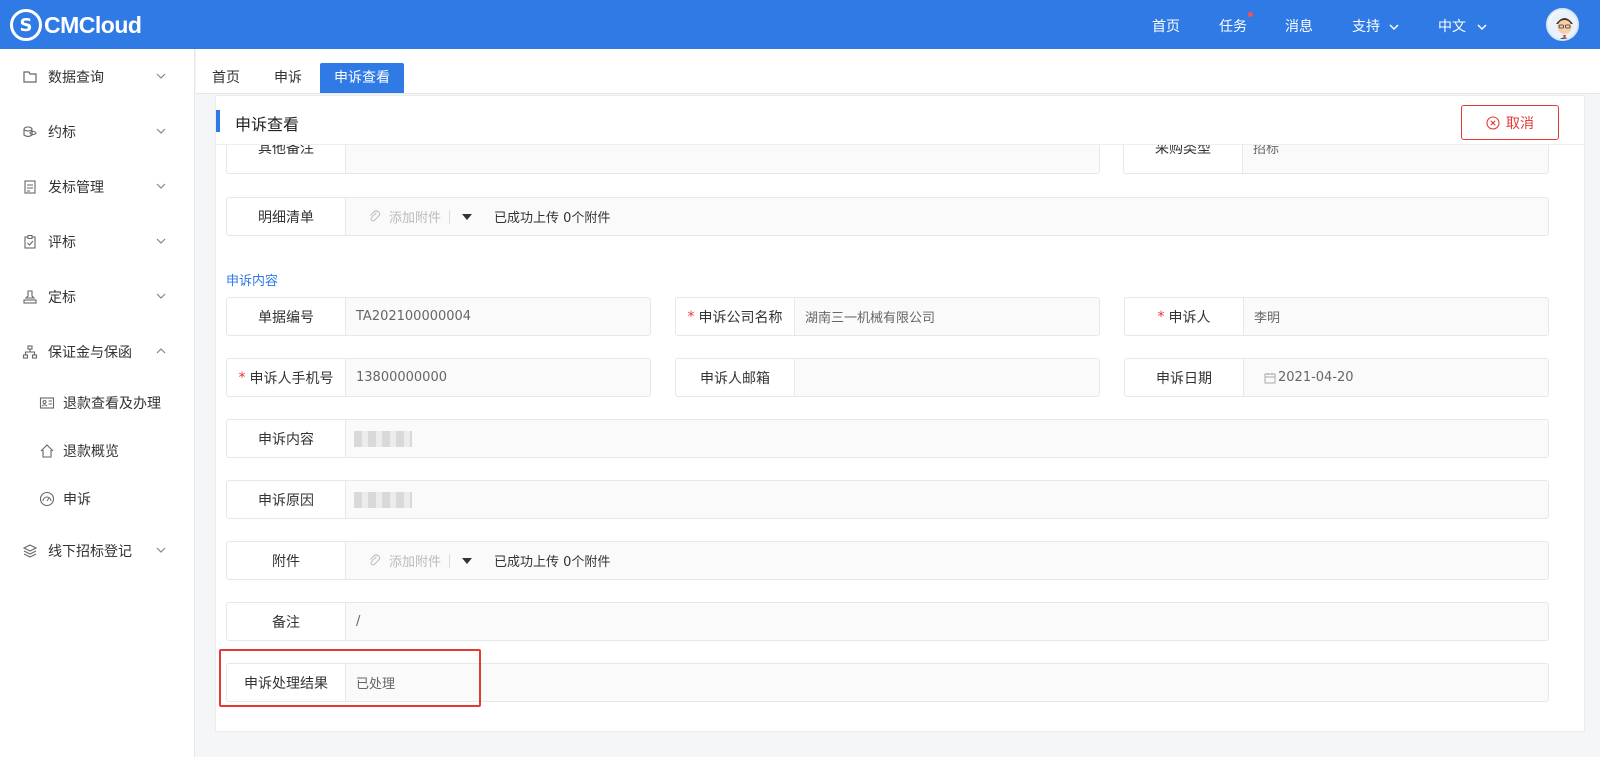 The image size is (1600, 757). What do you see at coordinates (288, 78) in the screenshot?
I see `tab-appeal: 申诉` at bounding box center [288, 78].